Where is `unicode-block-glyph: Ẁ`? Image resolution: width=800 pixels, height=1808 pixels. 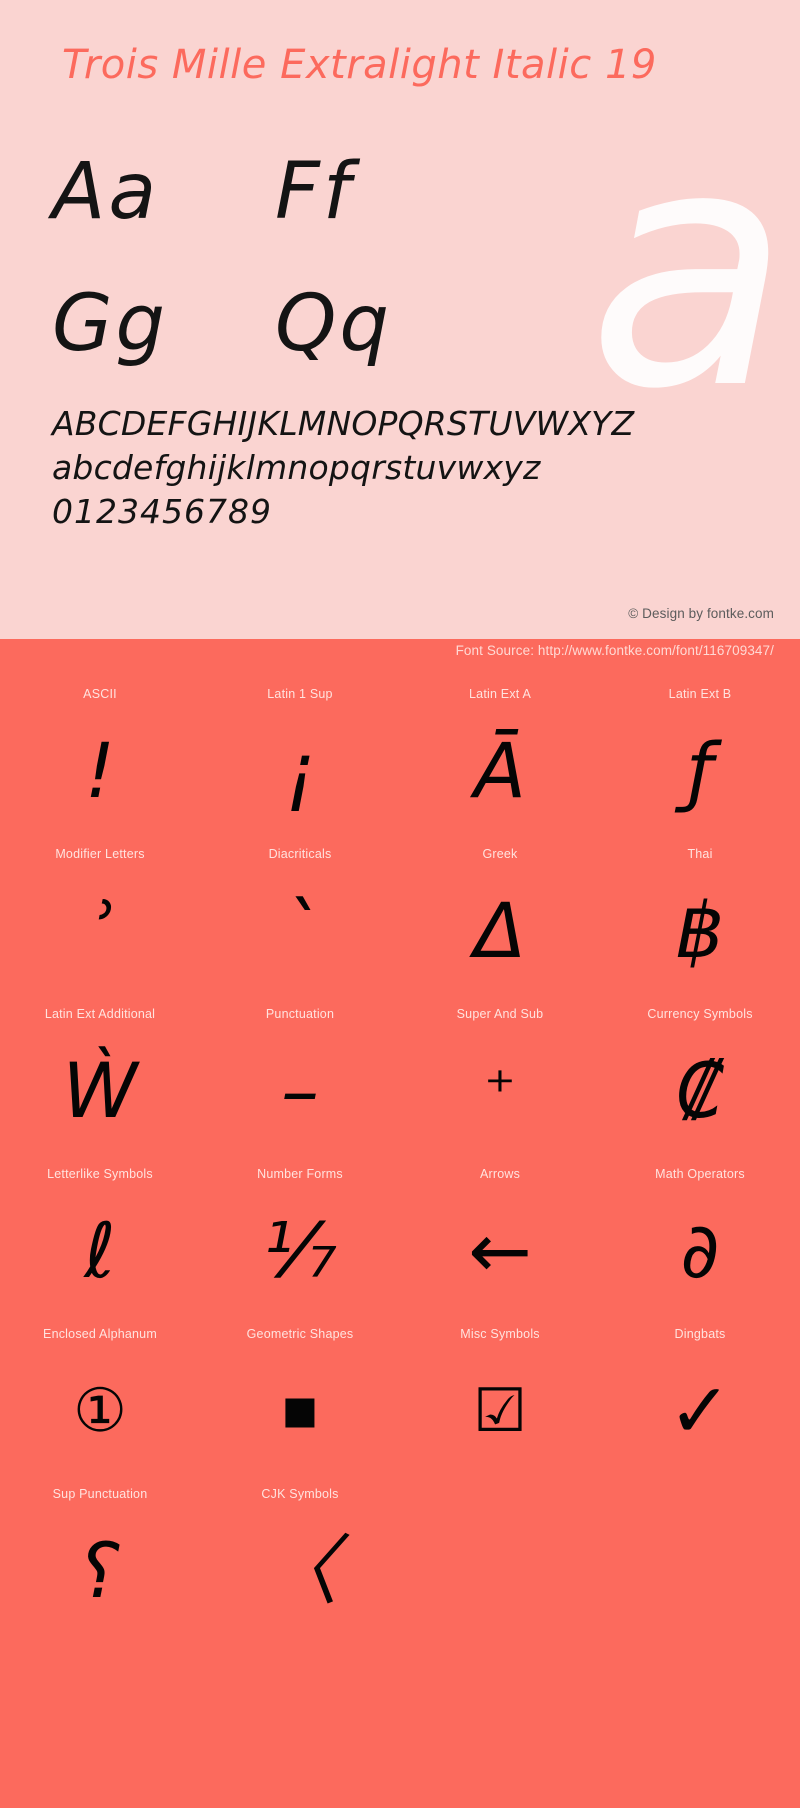
unicode-block-glyph: Ẁ is located at coordinates (100, 1090).